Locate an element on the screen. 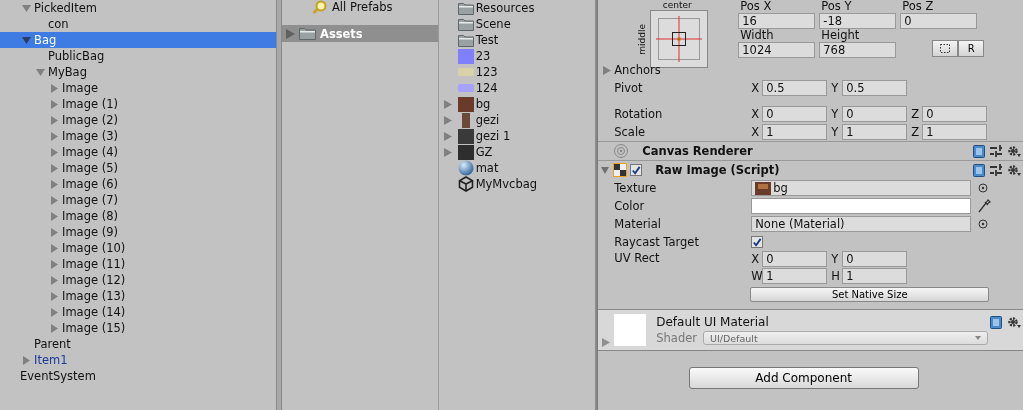 The image size is (1023, 410). asset-item: MyMvcbag is located at coordinates (517, 184).